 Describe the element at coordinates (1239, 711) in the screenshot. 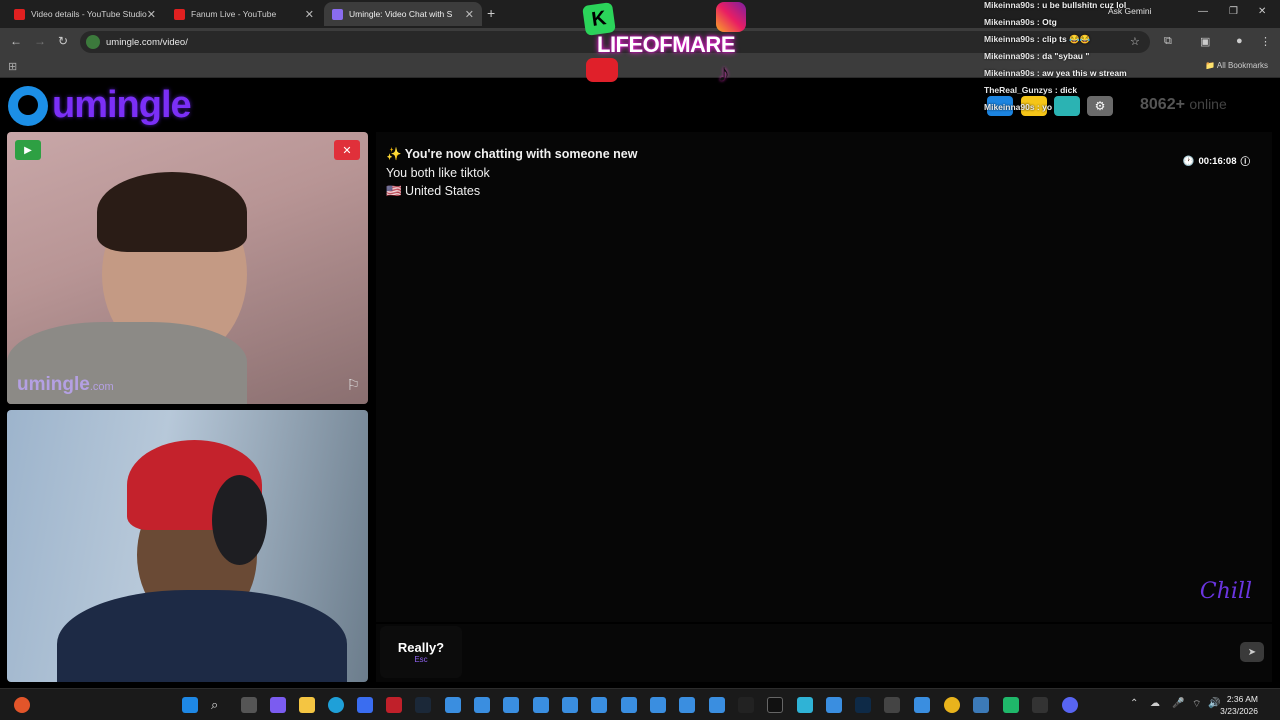

I see `clock-date: 3/23/2026` at that location.